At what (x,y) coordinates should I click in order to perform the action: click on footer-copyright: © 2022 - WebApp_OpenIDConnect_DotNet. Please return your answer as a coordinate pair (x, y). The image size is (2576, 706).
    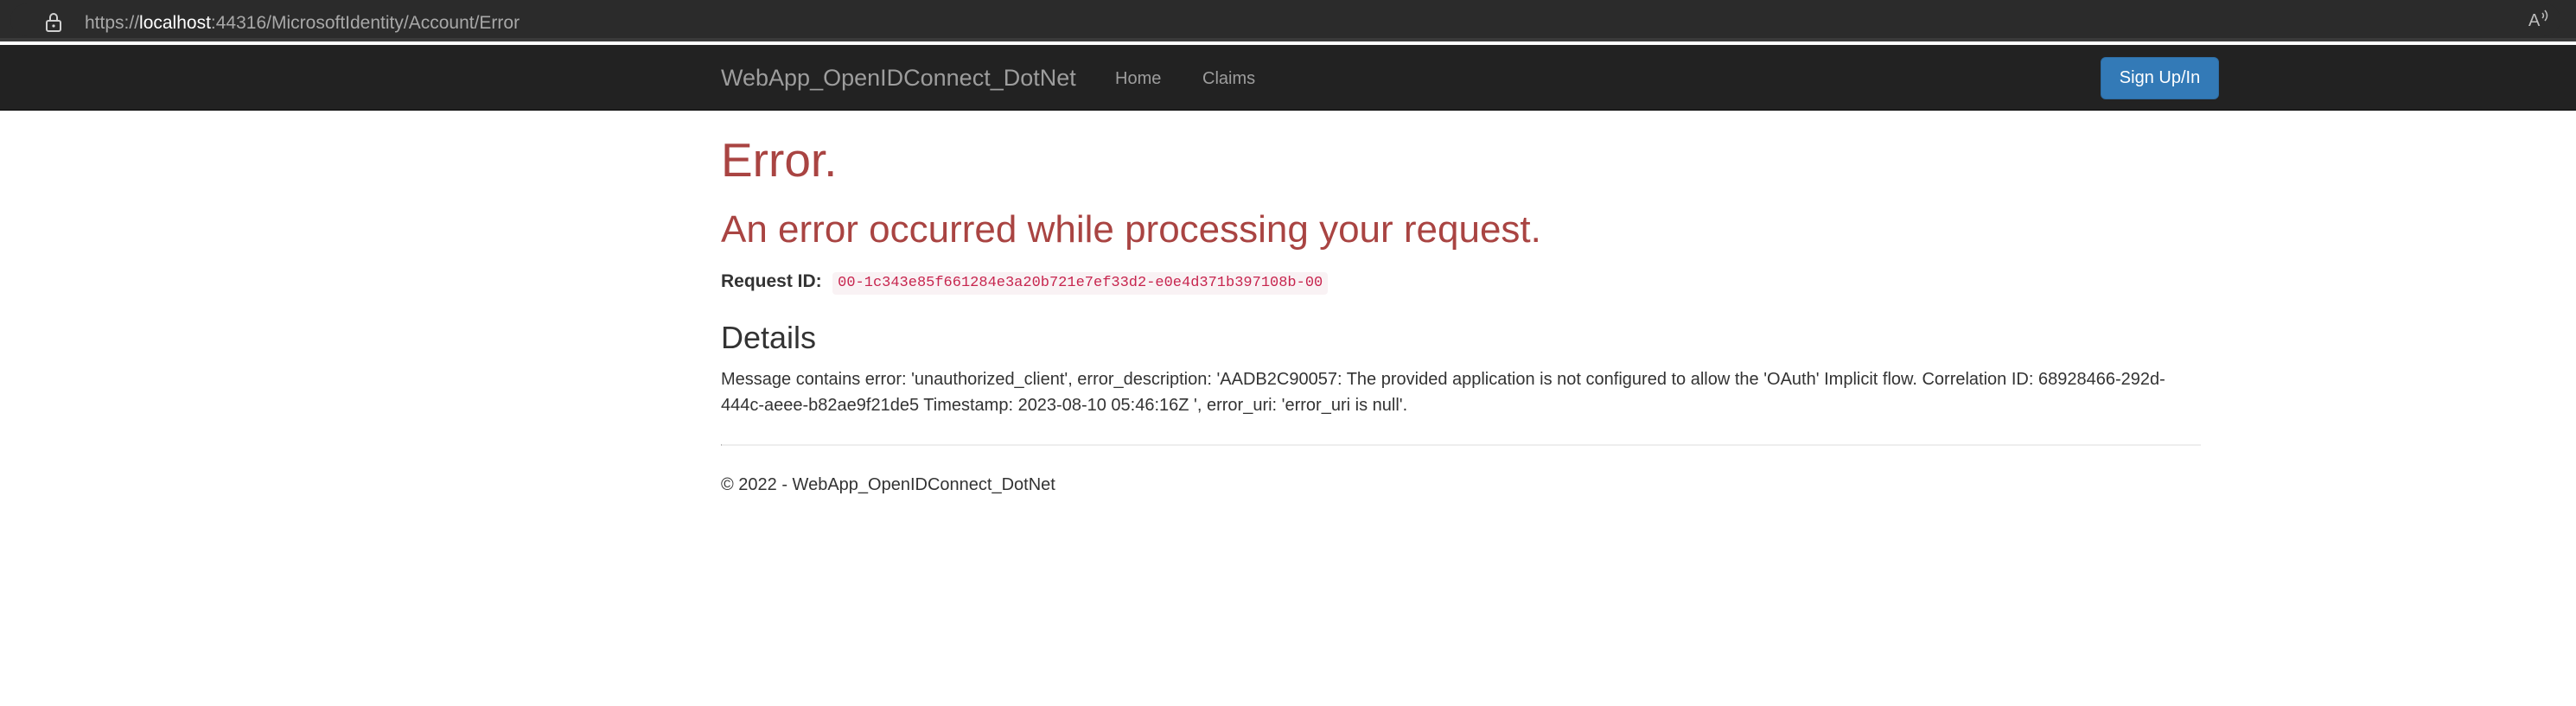
    Looking at the image, I should click on (888, 485).